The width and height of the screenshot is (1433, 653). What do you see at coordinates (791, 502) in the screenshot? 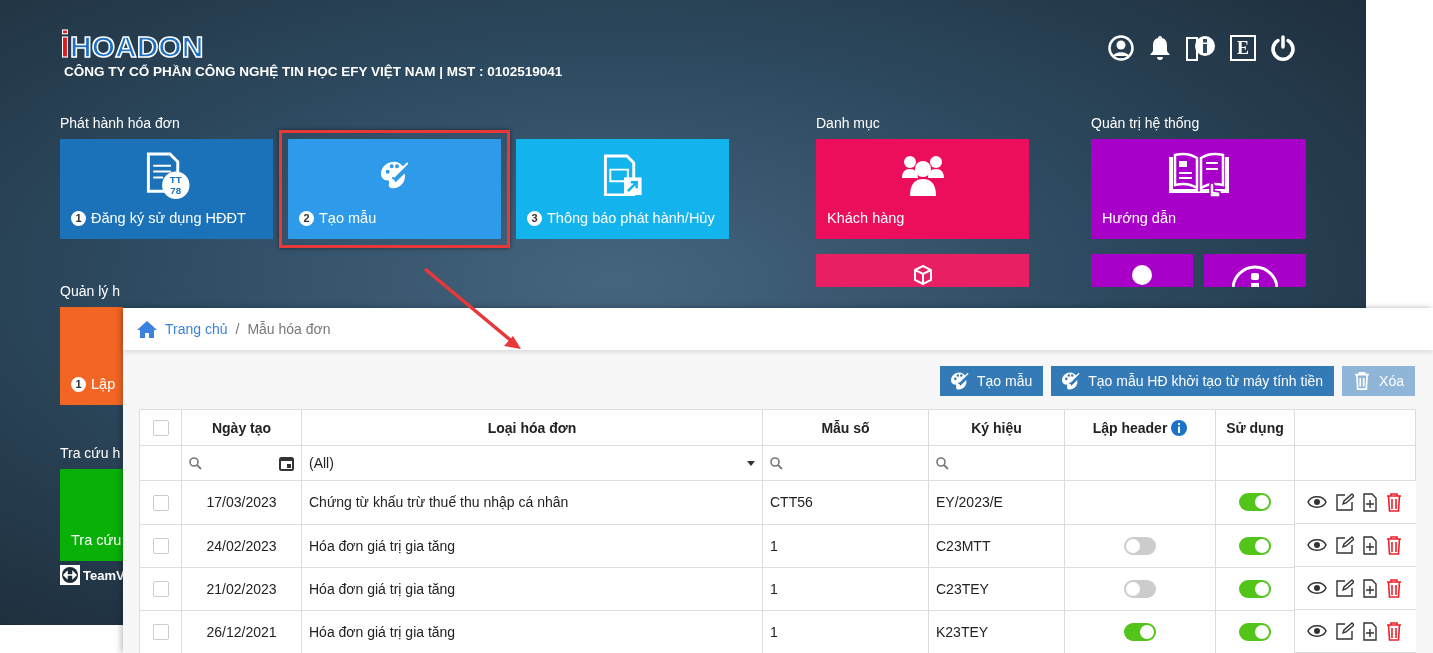
I see `table-cell: CTT56` at bounding box center [791, 502].